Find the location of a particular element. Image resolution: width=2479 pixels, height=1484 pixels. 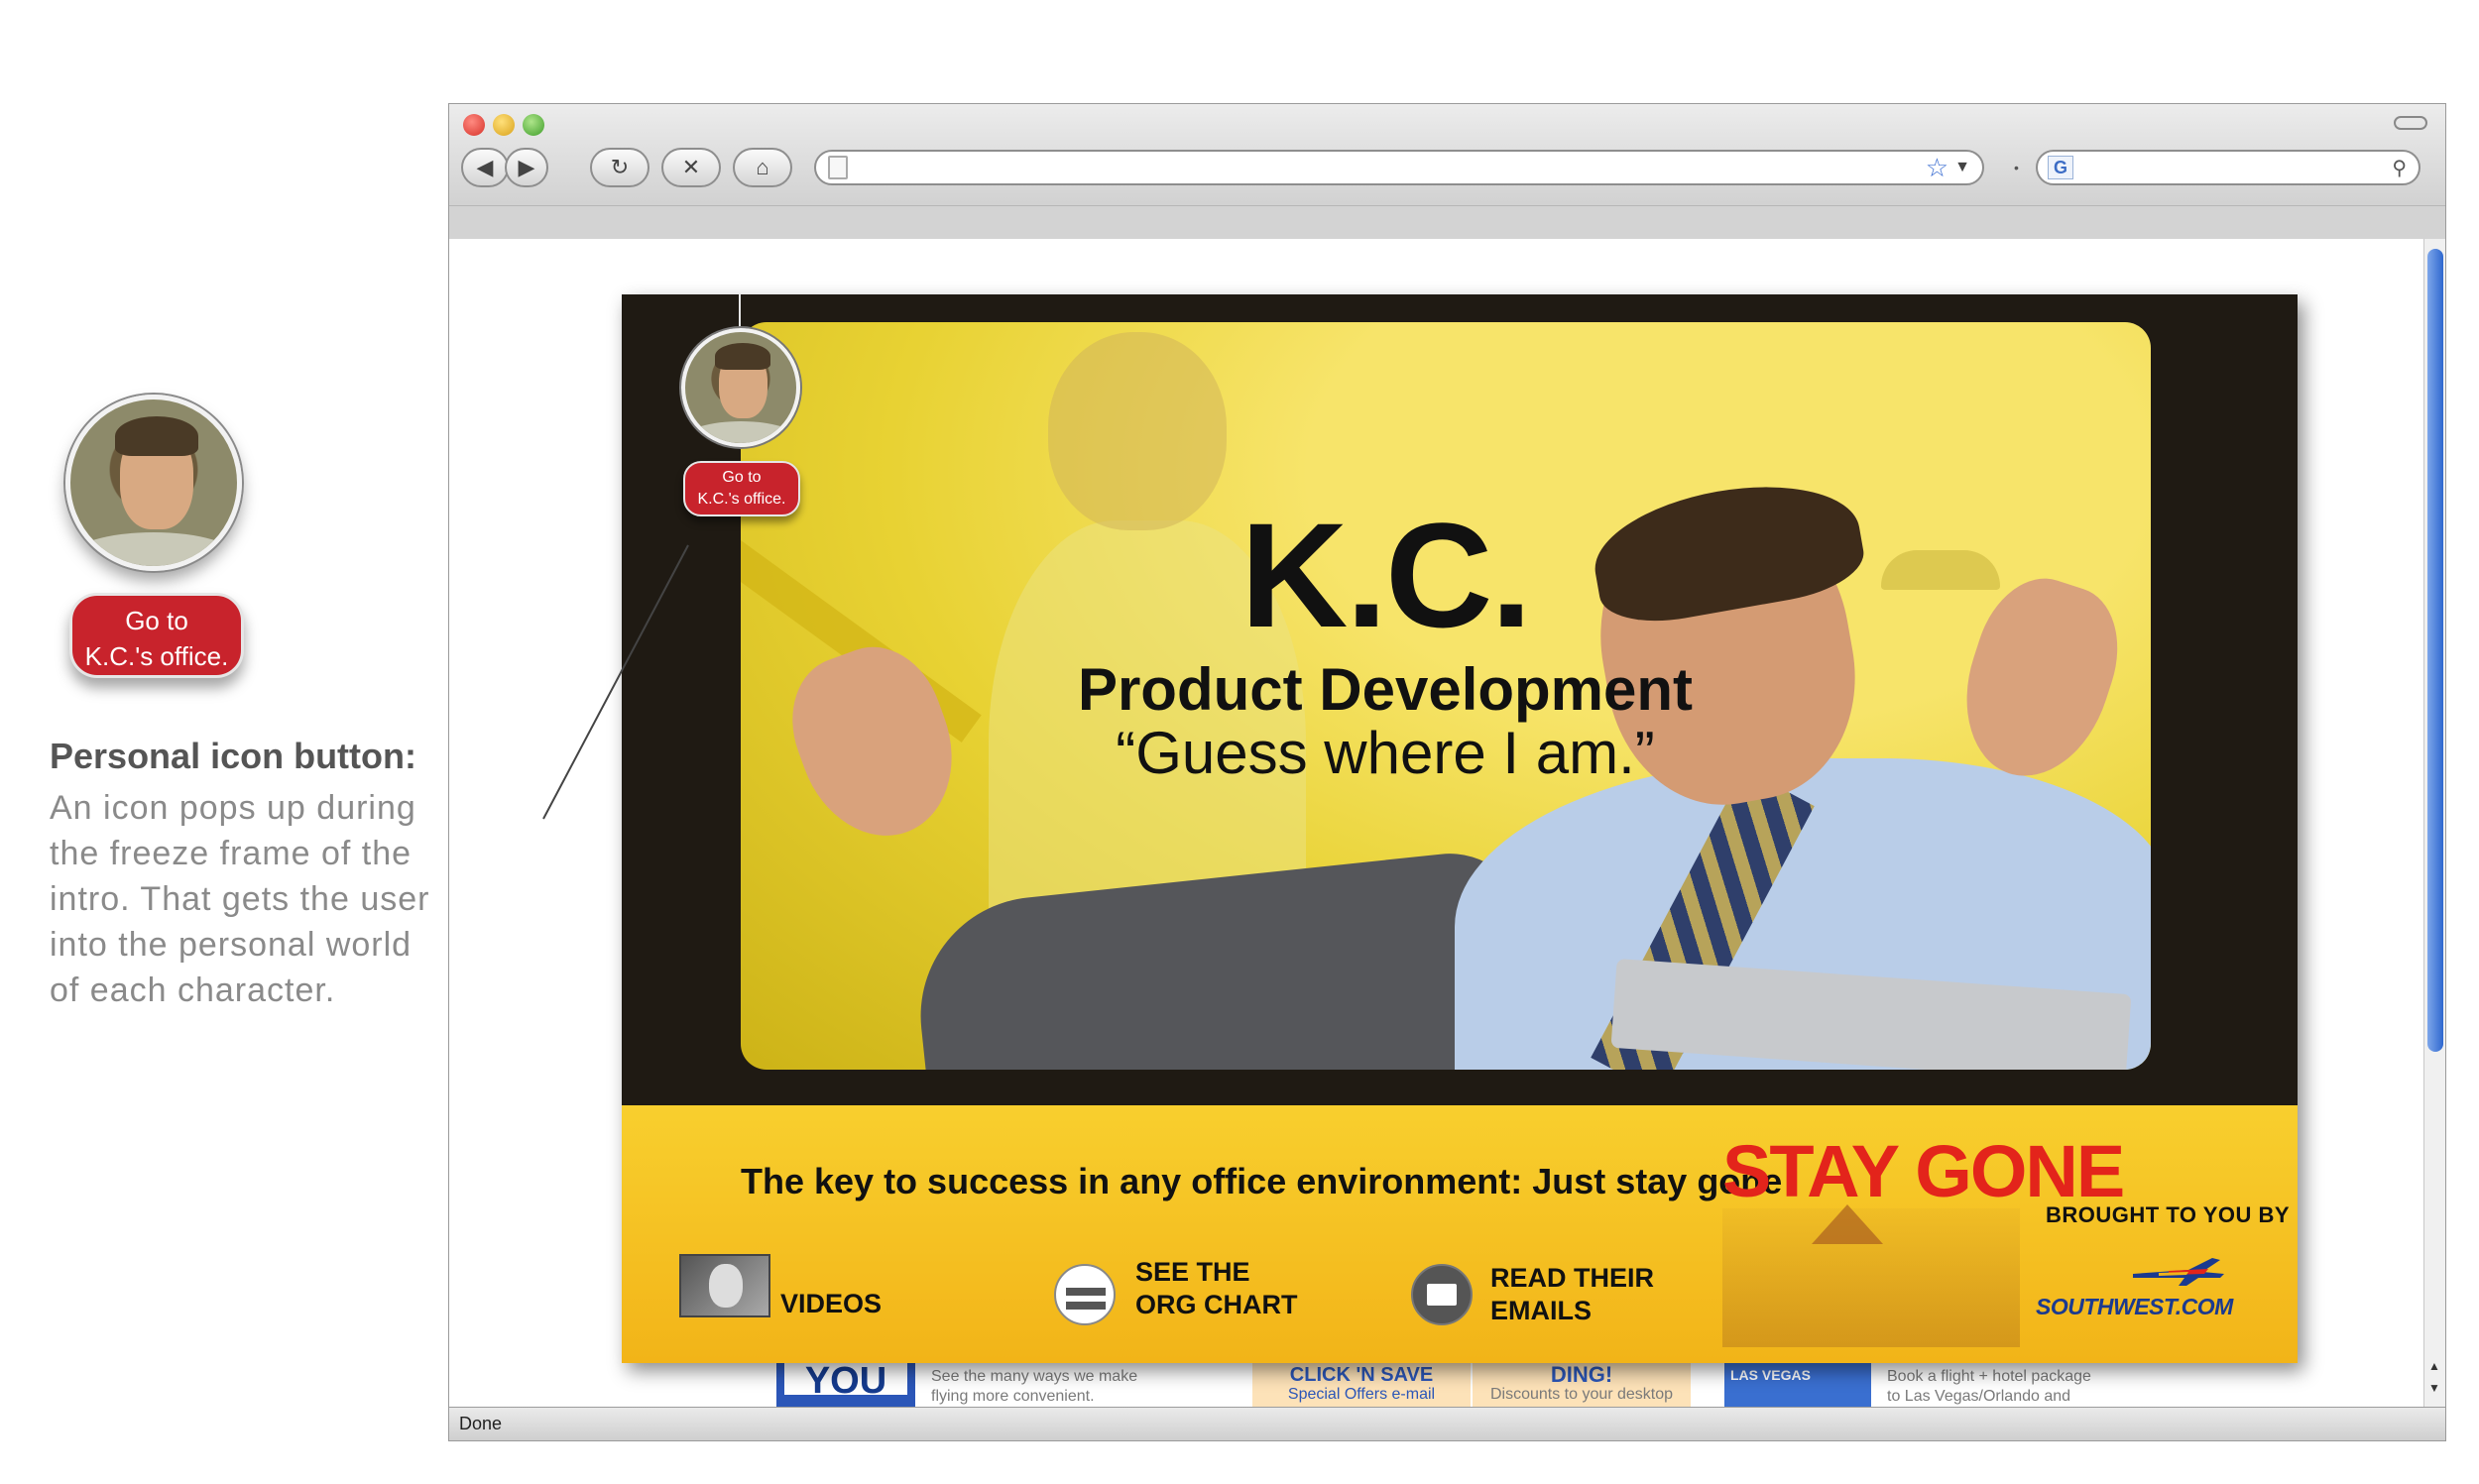

close-window-icon is located at coordinates (474, 125).